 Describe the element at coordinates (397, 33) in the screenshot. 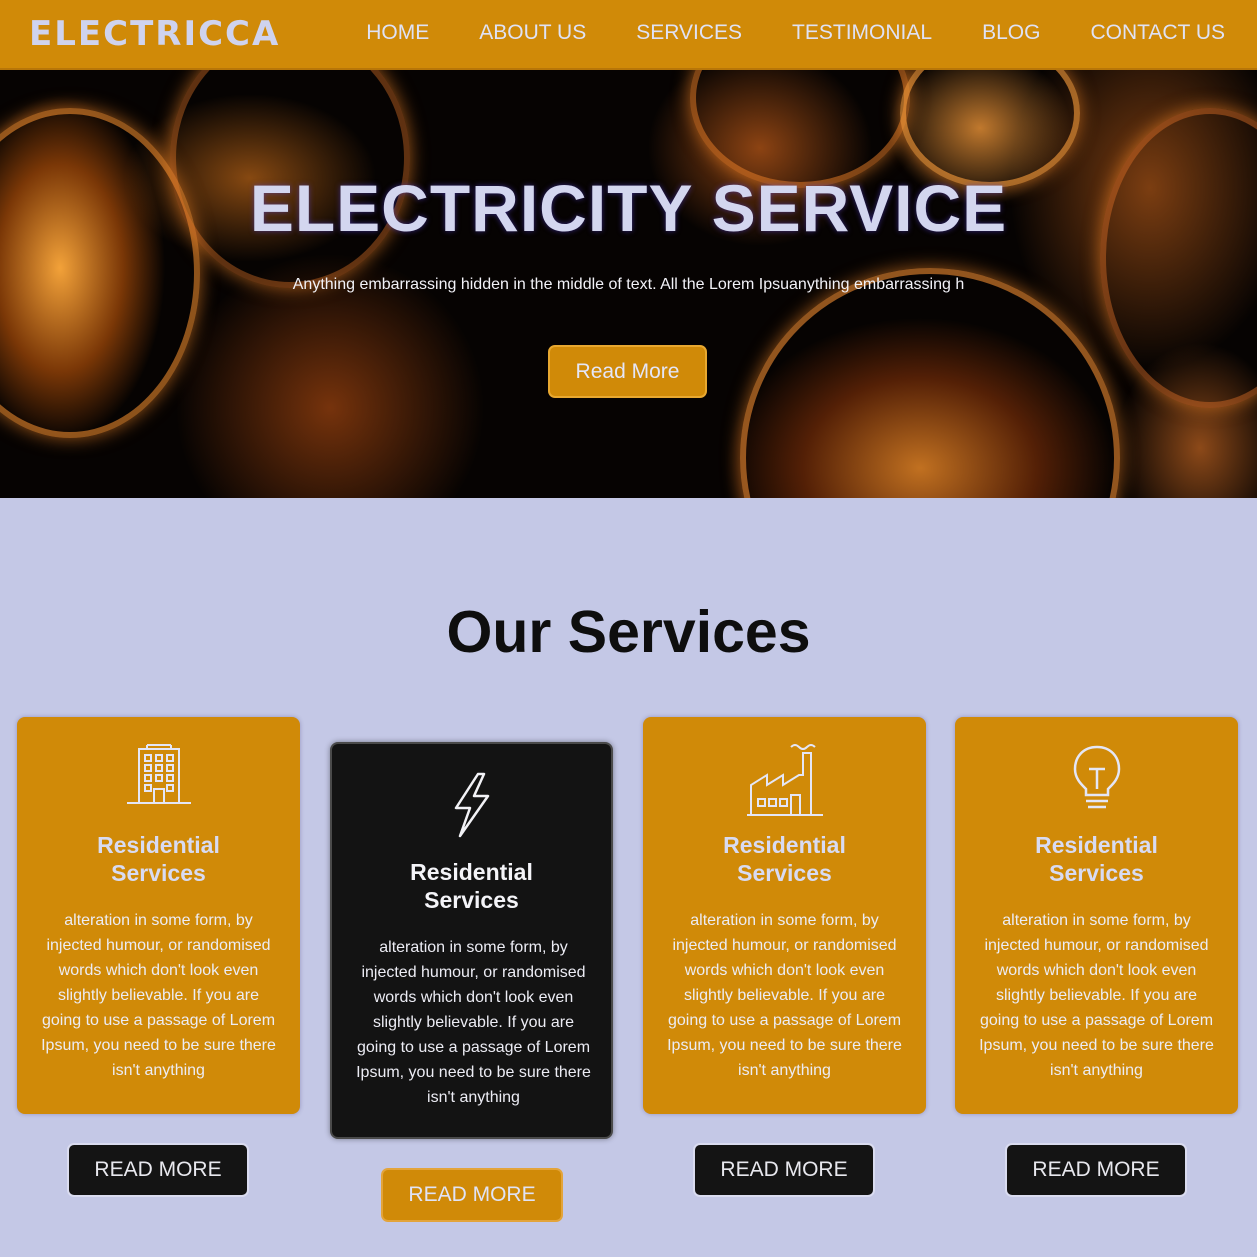

I see `nav-item-home: HOME` at that location.